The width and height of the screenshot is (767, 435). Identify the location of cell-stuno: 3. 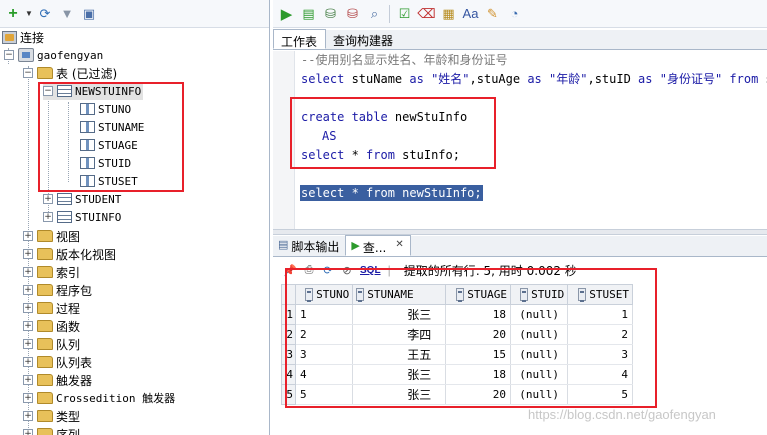
(324, 354).